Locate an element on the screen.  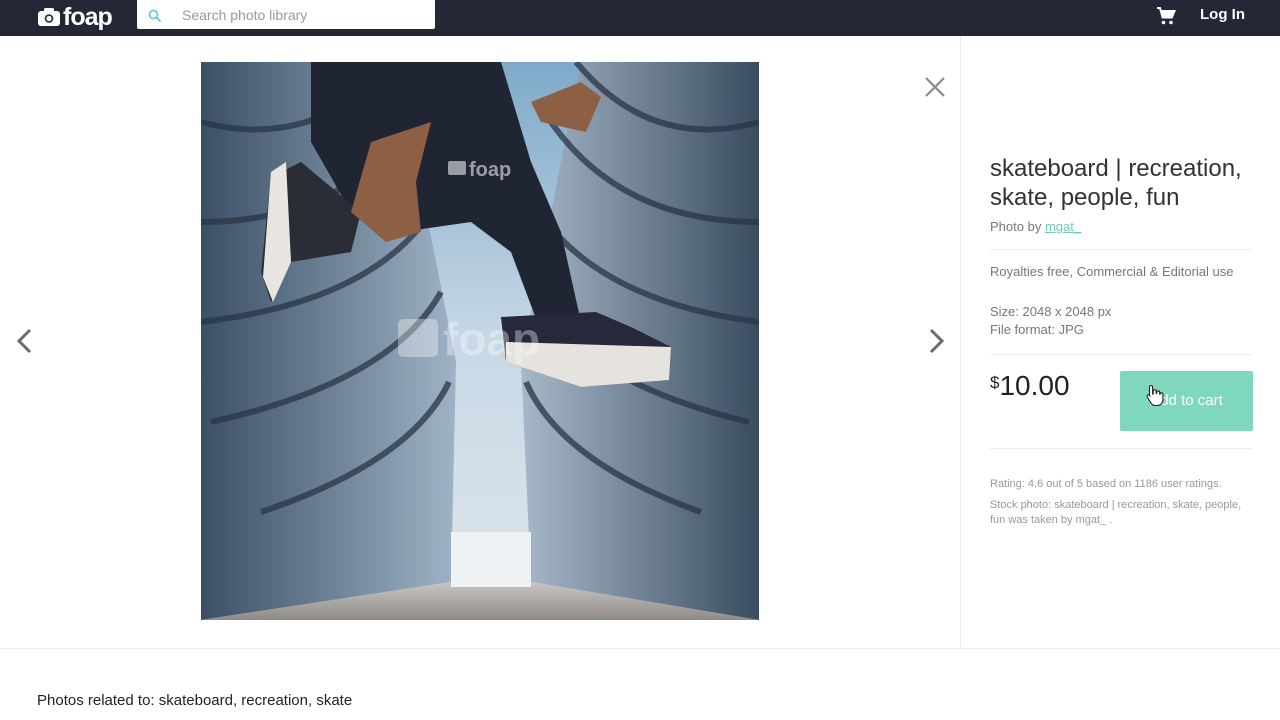
camera-icon is located at coordinates (49, 17).